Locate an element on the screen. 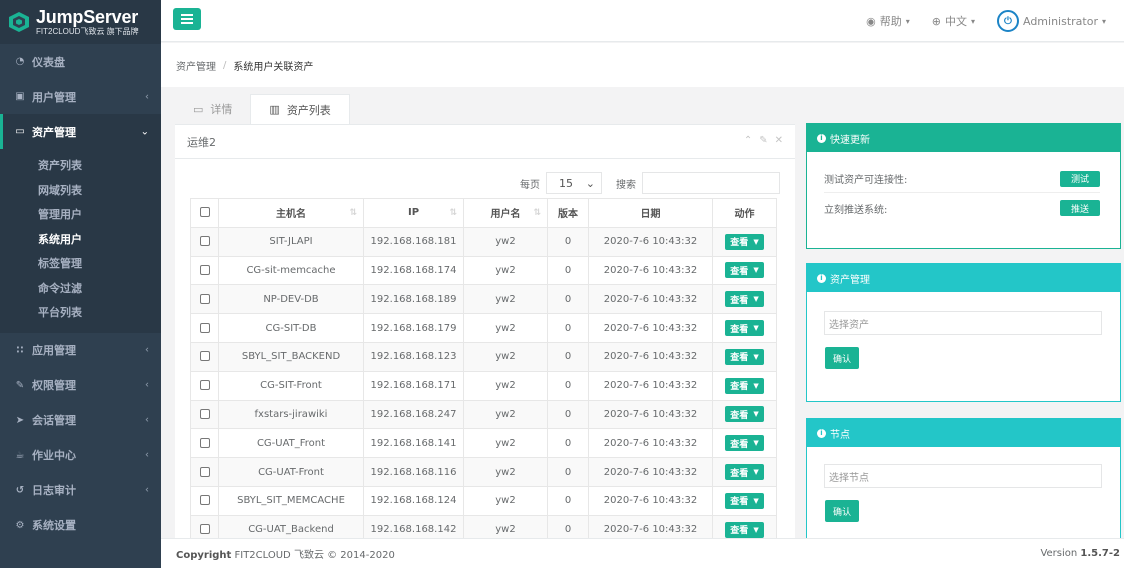 The width and height of the screenshot is (1124, 568). sidebar-item-label: 日志审计 is located at coordinates (54, 490).